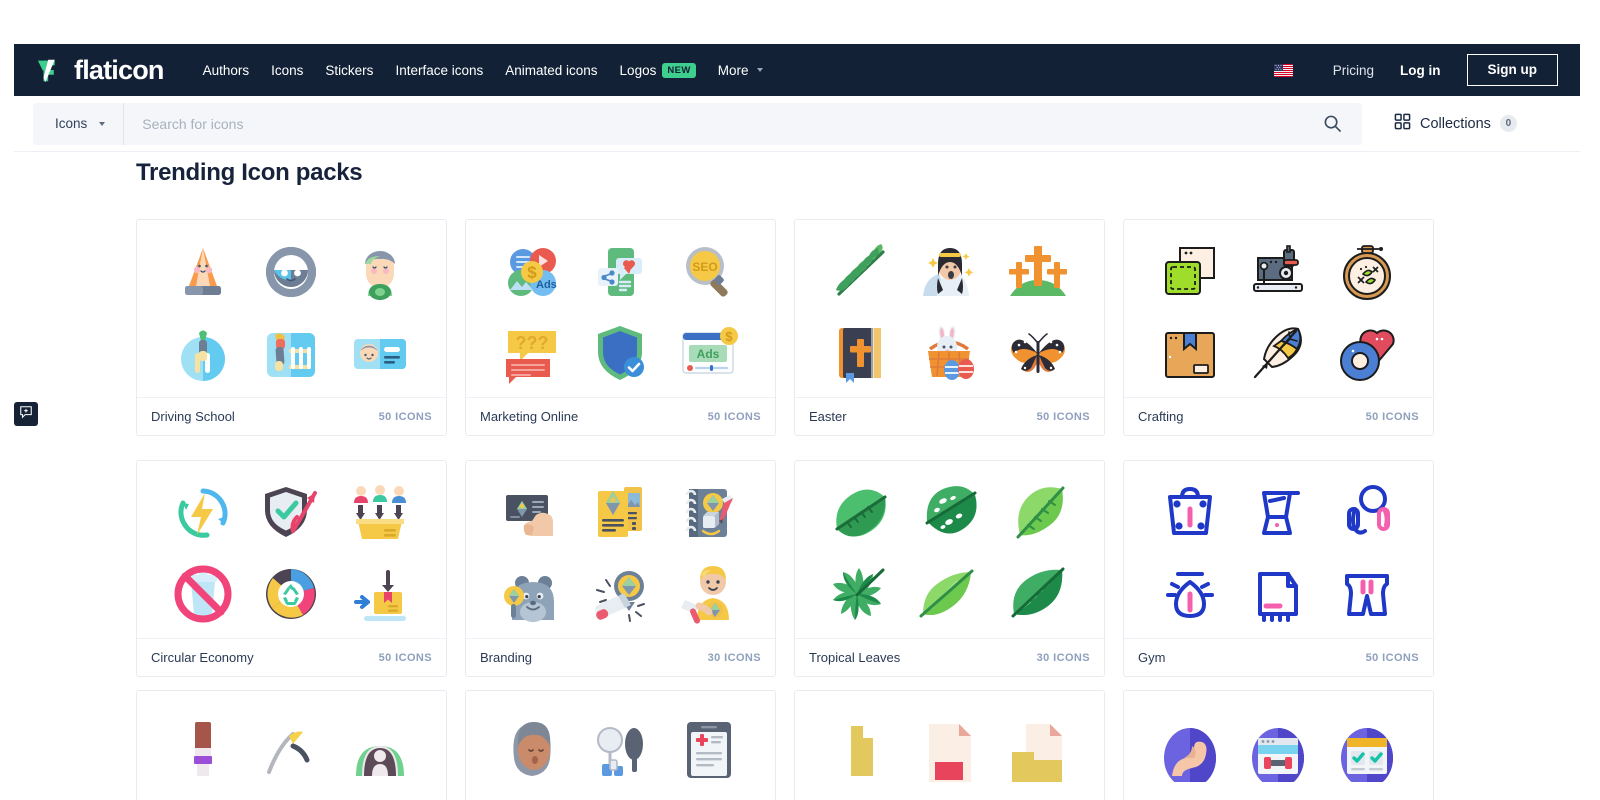 This screenshot has width=1600, height=800. Describe the element at coordinates (203, 750) in the screenshot. I see `lipstick-icon` at that location.